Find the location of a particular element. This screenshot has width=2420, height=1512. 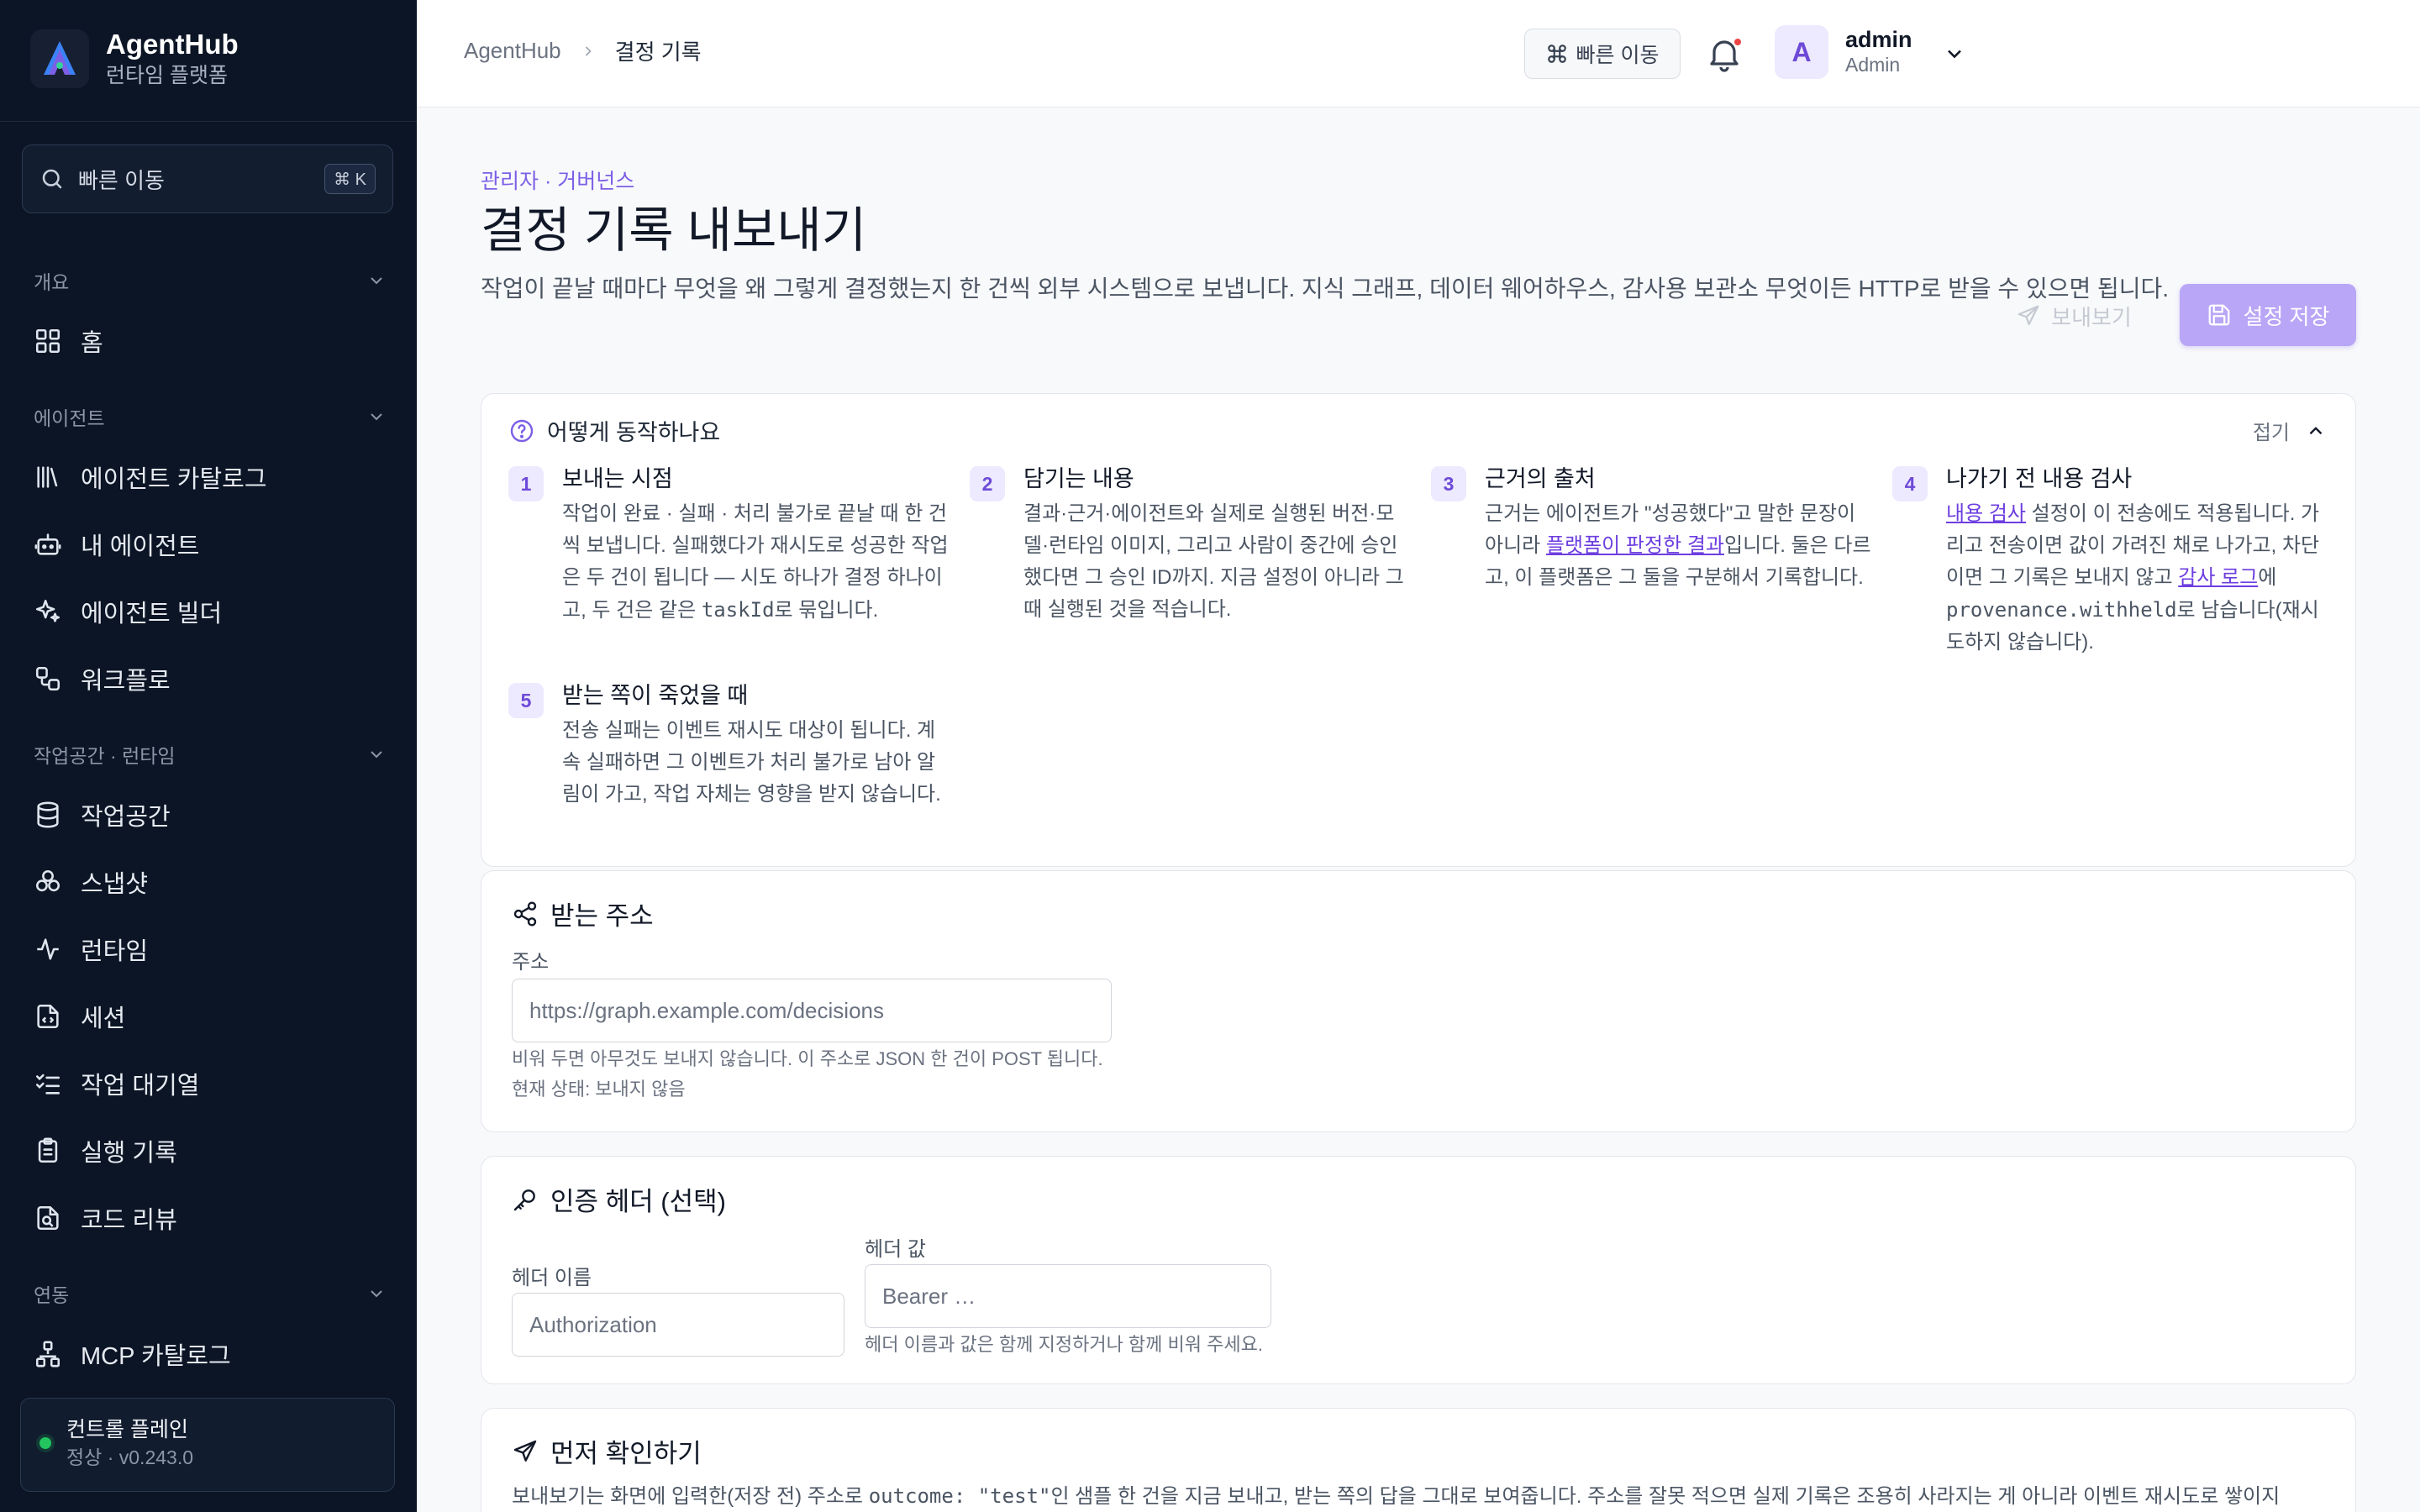

shortcut-badge: ⌘ K is located at coordinates (350, 179).